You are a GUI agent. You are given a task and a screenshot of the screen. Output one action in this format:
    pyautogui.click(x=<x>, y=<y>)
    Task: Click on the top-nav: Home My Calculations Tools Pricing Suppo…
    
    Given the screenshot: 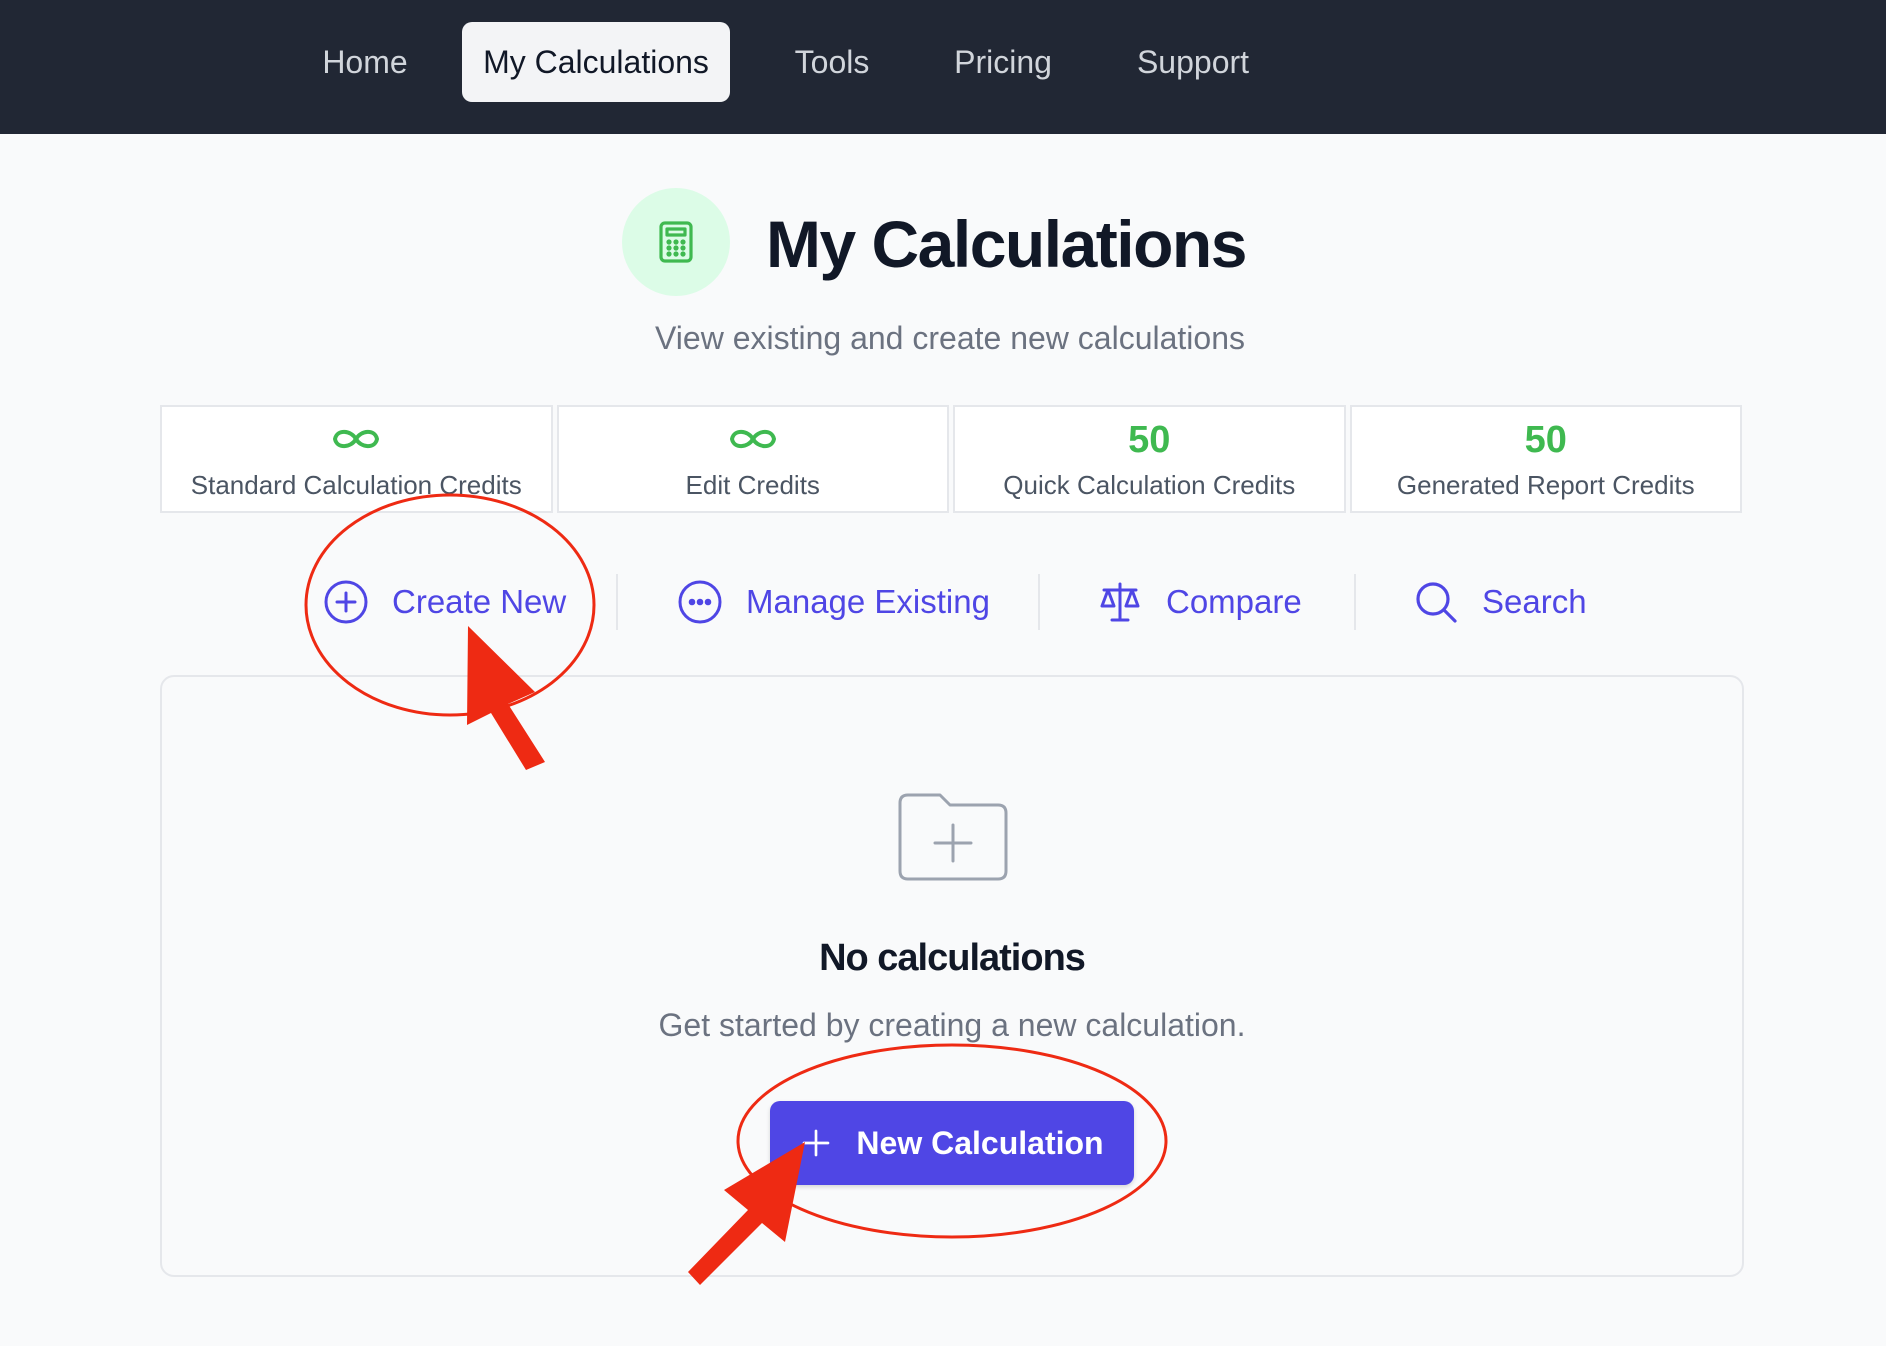 What is the action you would take?
    pyautogui.click(x=943, y=67)
    